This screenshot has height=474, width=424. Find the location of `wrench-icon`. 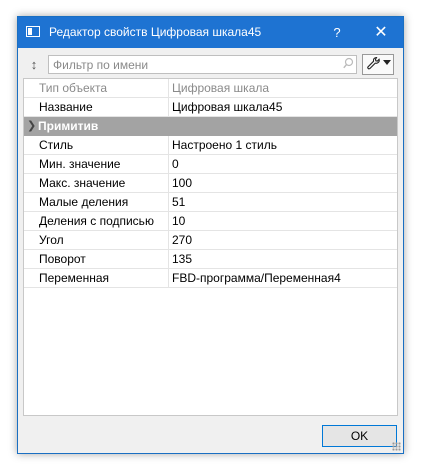

wrench-icon is located at coordinates (373, 65).